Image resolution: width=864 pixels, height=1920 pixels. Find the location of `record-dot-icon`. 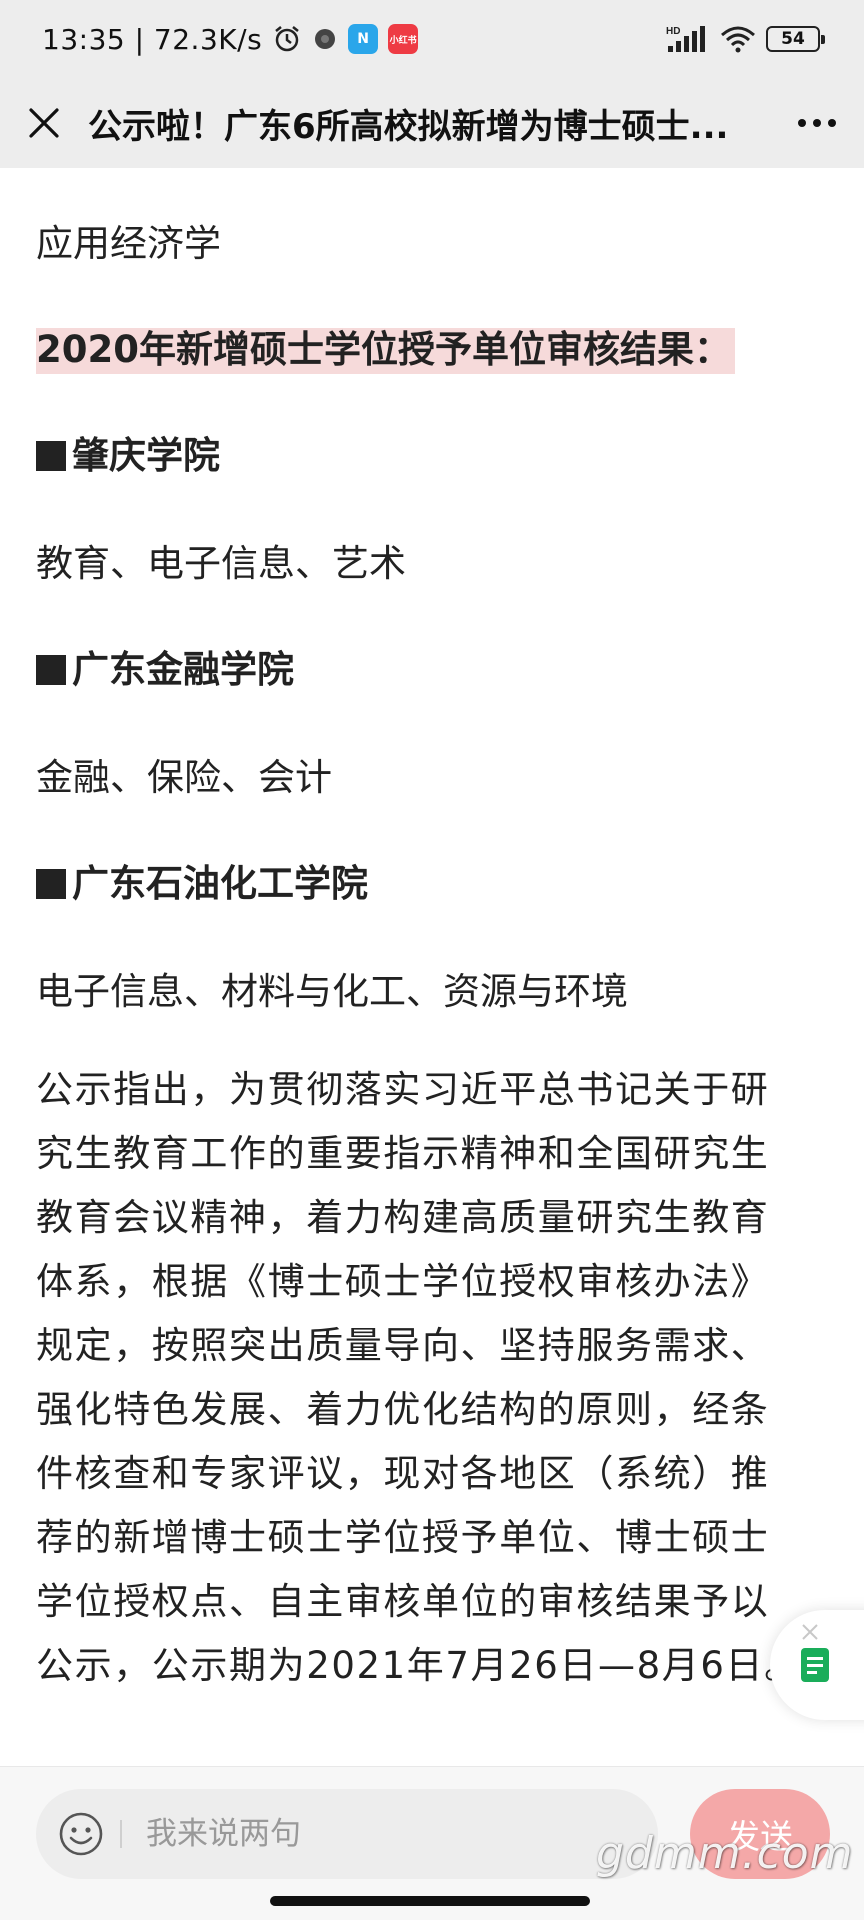

record-dot-icon is located at coordinates (325, 39).